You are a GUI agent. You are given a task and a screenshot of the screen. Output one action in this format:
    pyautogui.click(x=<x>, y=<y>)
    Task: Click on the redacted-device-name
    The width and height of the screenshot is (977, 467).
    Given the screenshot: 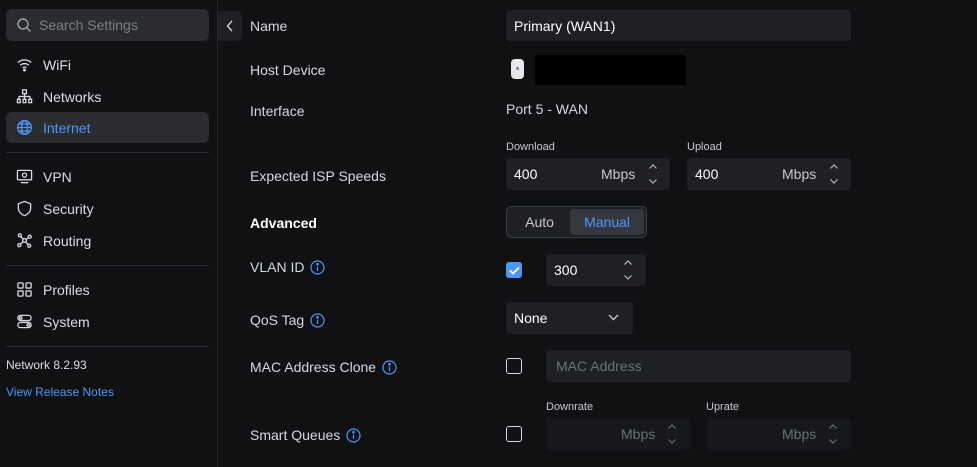 What is the action you would take?
    pyautogui.click(x=610, y=70)
    